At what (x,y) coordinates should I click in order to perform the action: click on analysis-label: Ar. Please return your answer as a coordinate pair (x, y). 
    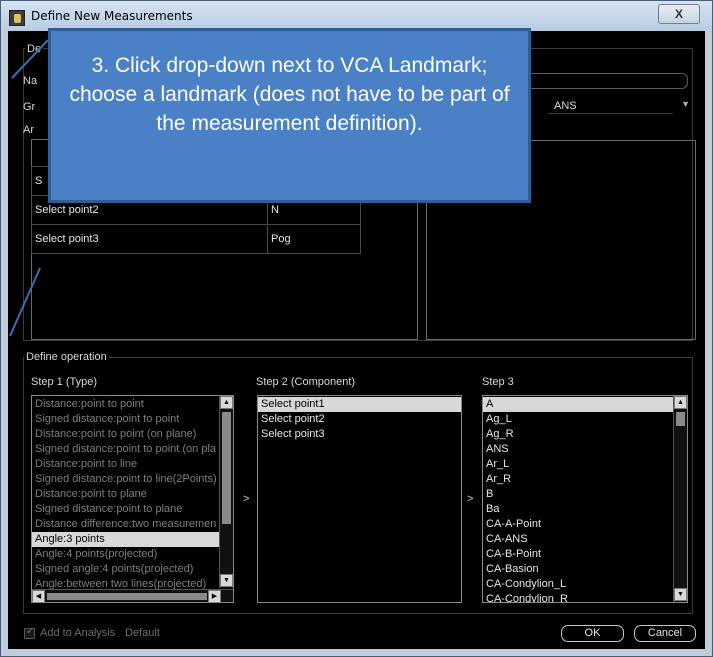
    Looking at the image, I should click on (28, 130).